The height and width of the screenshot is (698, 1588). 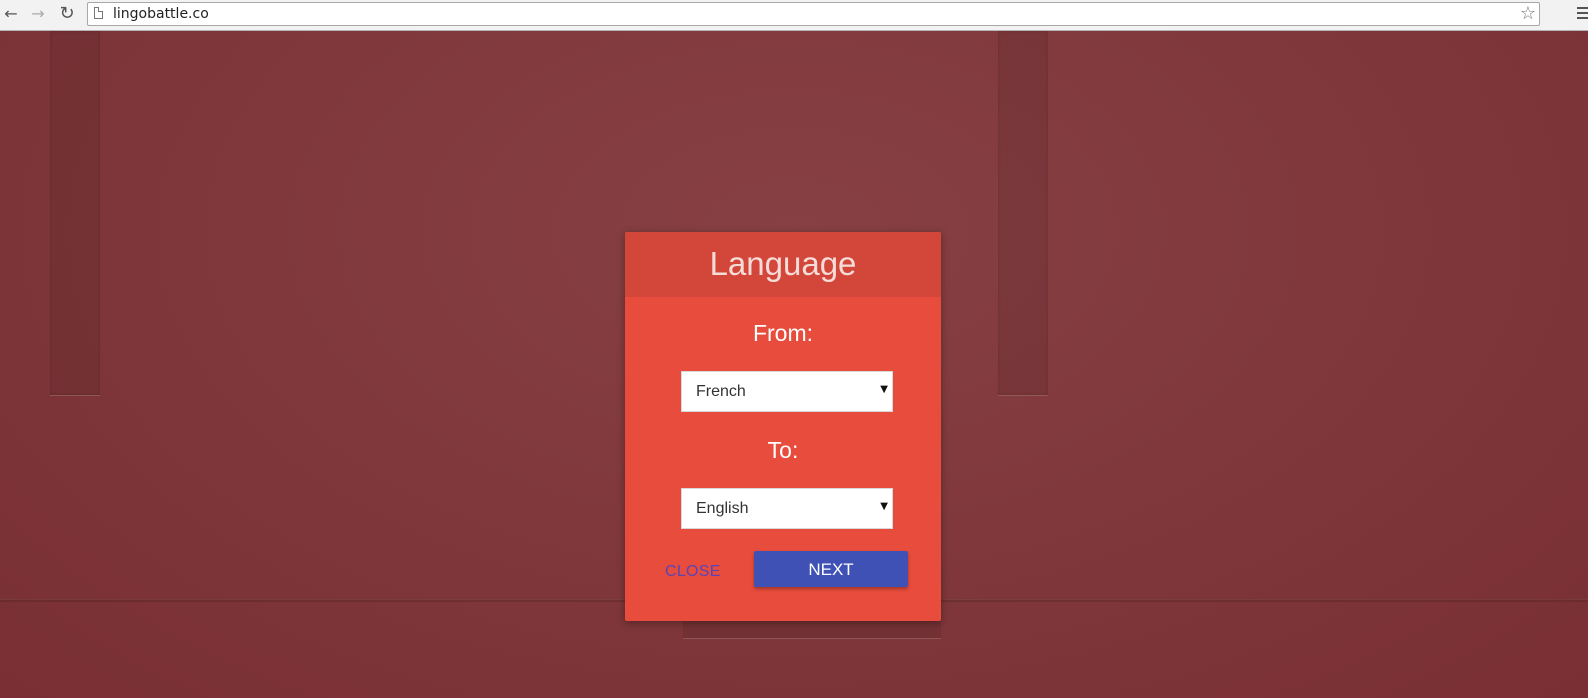 I want to click on from-language-value: French, so click(x=721, y=391).